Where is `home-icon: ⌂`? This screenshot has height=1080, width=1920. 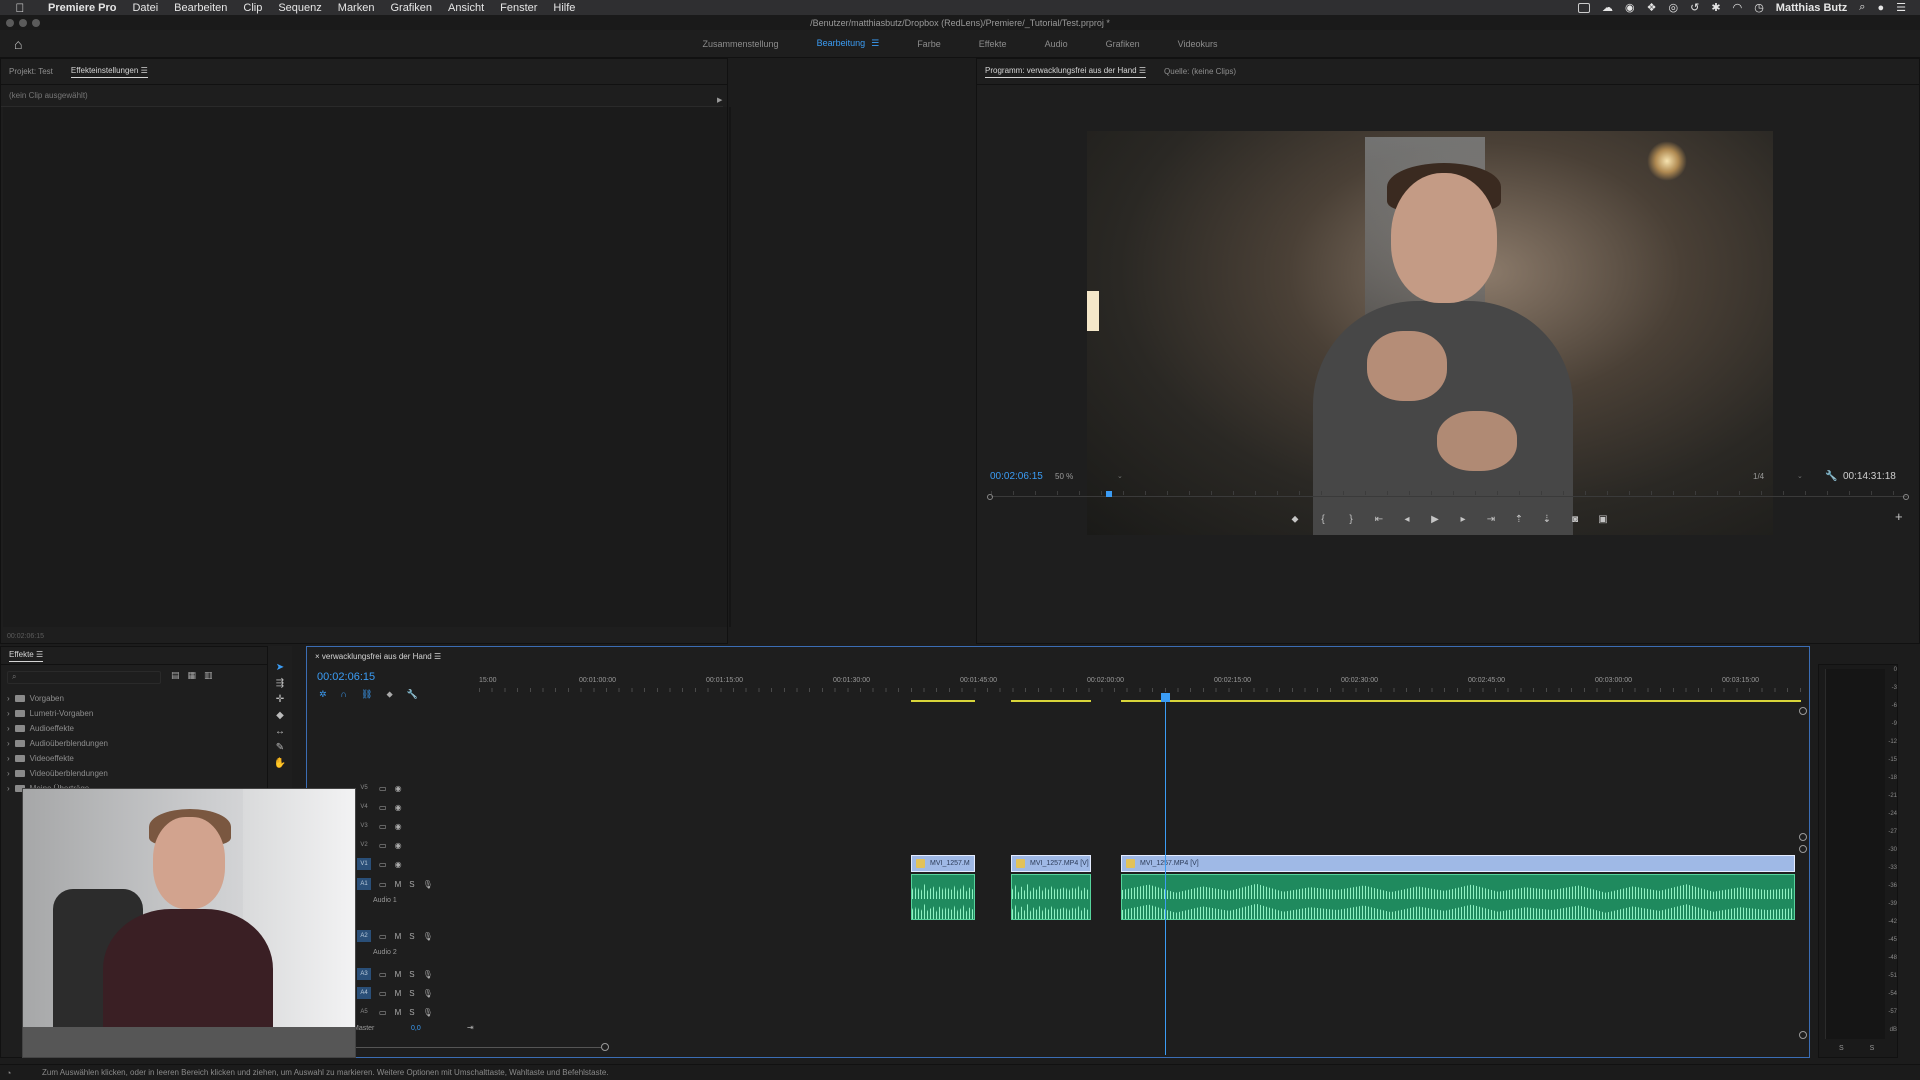
home-icon: ⌂ is located at coordinates (18, 44).